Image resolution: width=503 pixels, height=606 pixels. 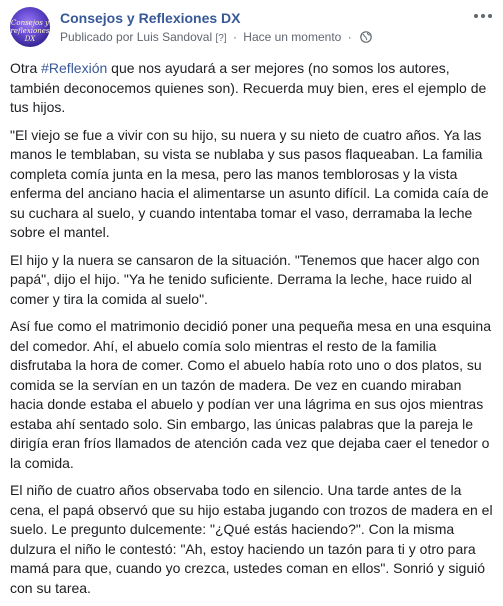 I want to click on timestamp-link: Hace un momento, so click(x=292, y=37).